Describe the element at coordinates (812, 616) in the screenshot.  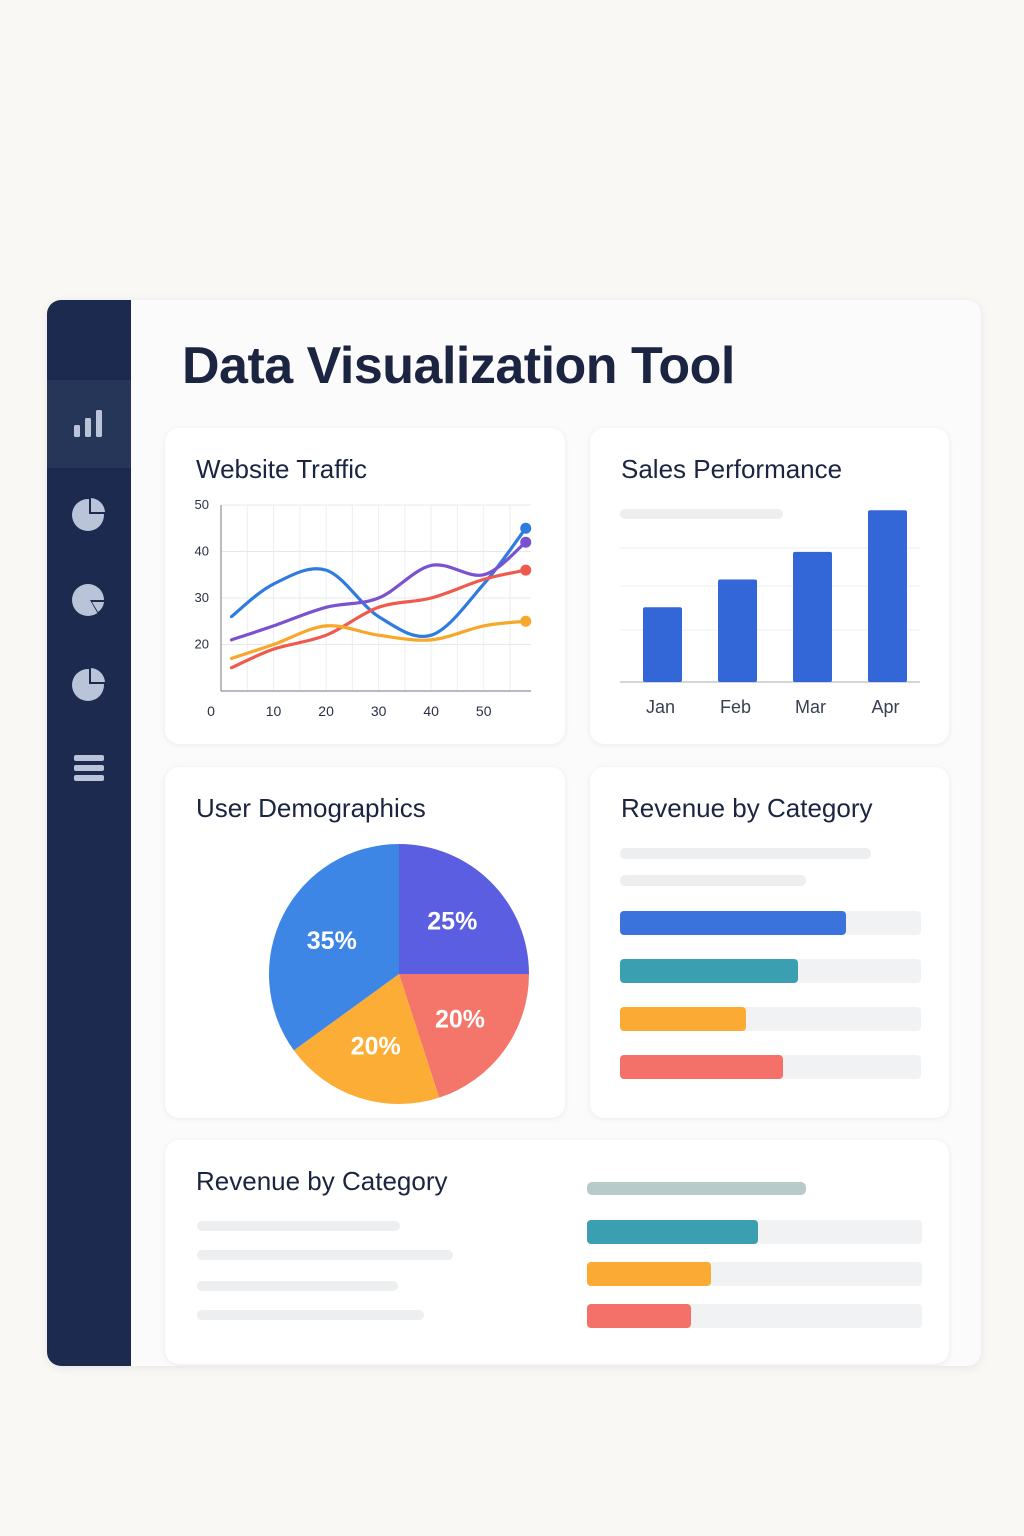
I see `bar-mar` at that location.